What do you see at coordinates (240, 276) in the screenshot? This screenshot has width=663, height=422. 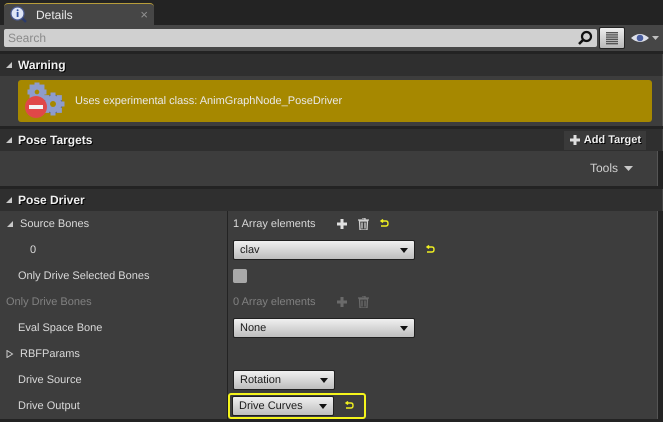 I see `checkbox` at bounding box center [240, 276].